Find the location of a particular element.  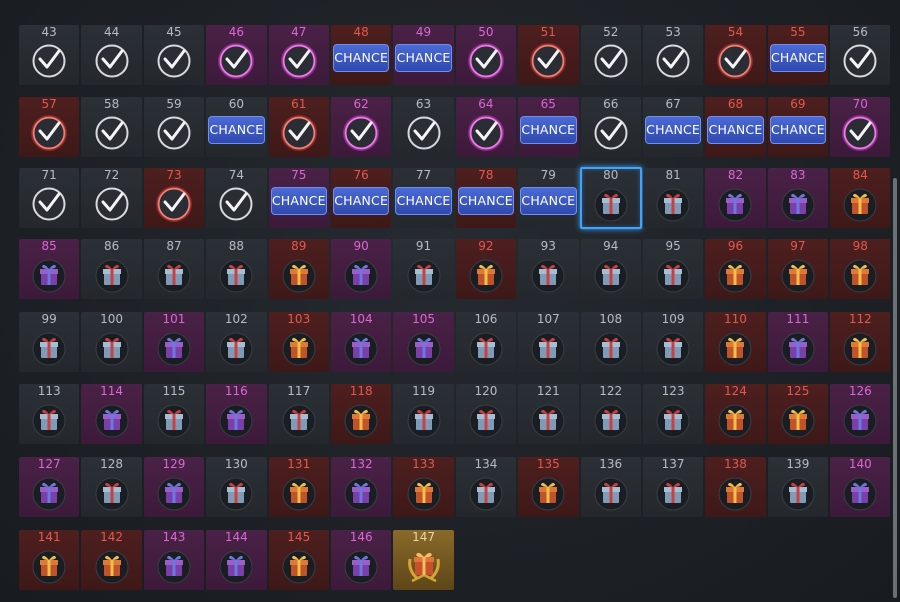

reward-cell-day-73: 73 is located at coordinates (174, 198).